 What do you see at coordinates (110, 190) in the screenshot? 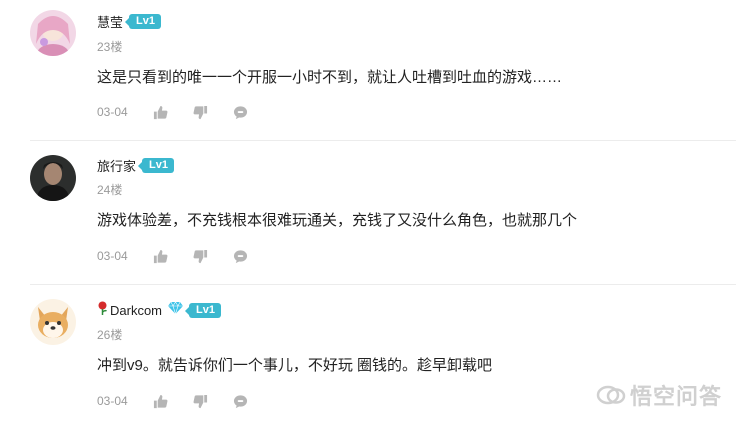
I see `floor-number: 24楼` at bounding box center [110, 190].